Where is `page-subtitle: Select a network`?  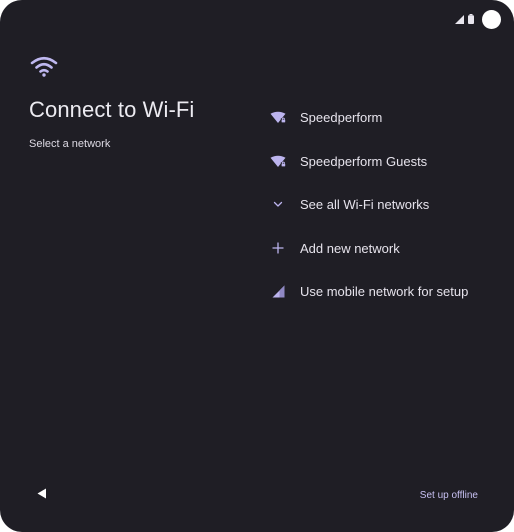
page-subtitle: Select a network is located at coordinates (70, 144).